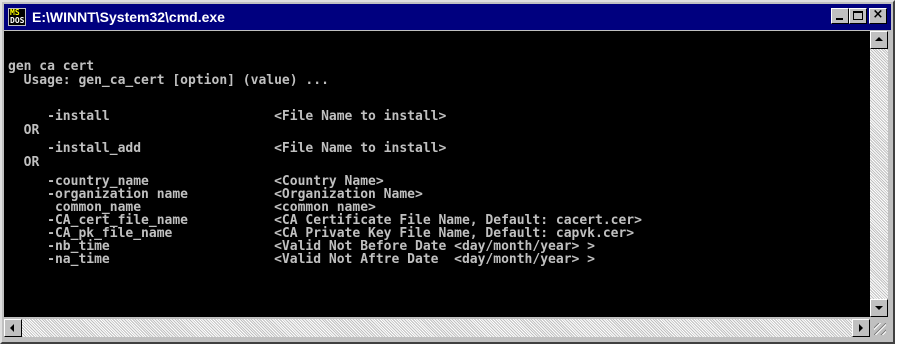  I want to click on window-title: E:\WINNT\System32\cmd.exe, so click(128, 17).